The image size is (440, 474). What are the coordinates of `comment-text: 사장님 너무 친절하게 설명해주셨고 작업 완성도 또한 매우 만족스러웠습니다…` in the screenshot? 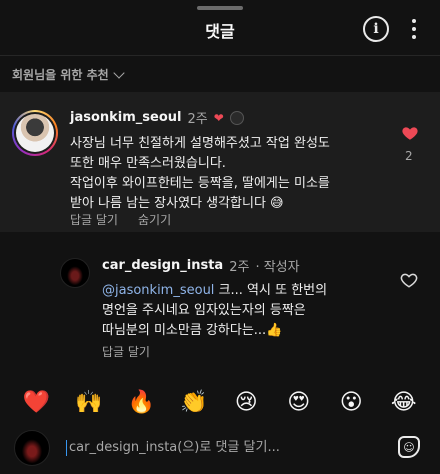 It's located at (200, 173).